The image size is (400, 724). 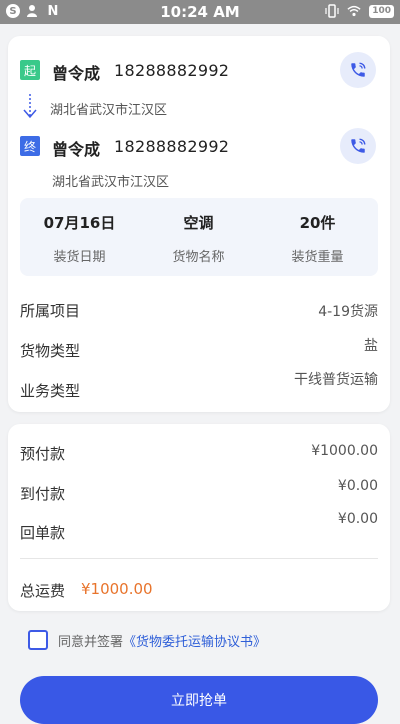 I want to click on end-address: 湖北省武汉市江汉区, so click(x=111, y=182).